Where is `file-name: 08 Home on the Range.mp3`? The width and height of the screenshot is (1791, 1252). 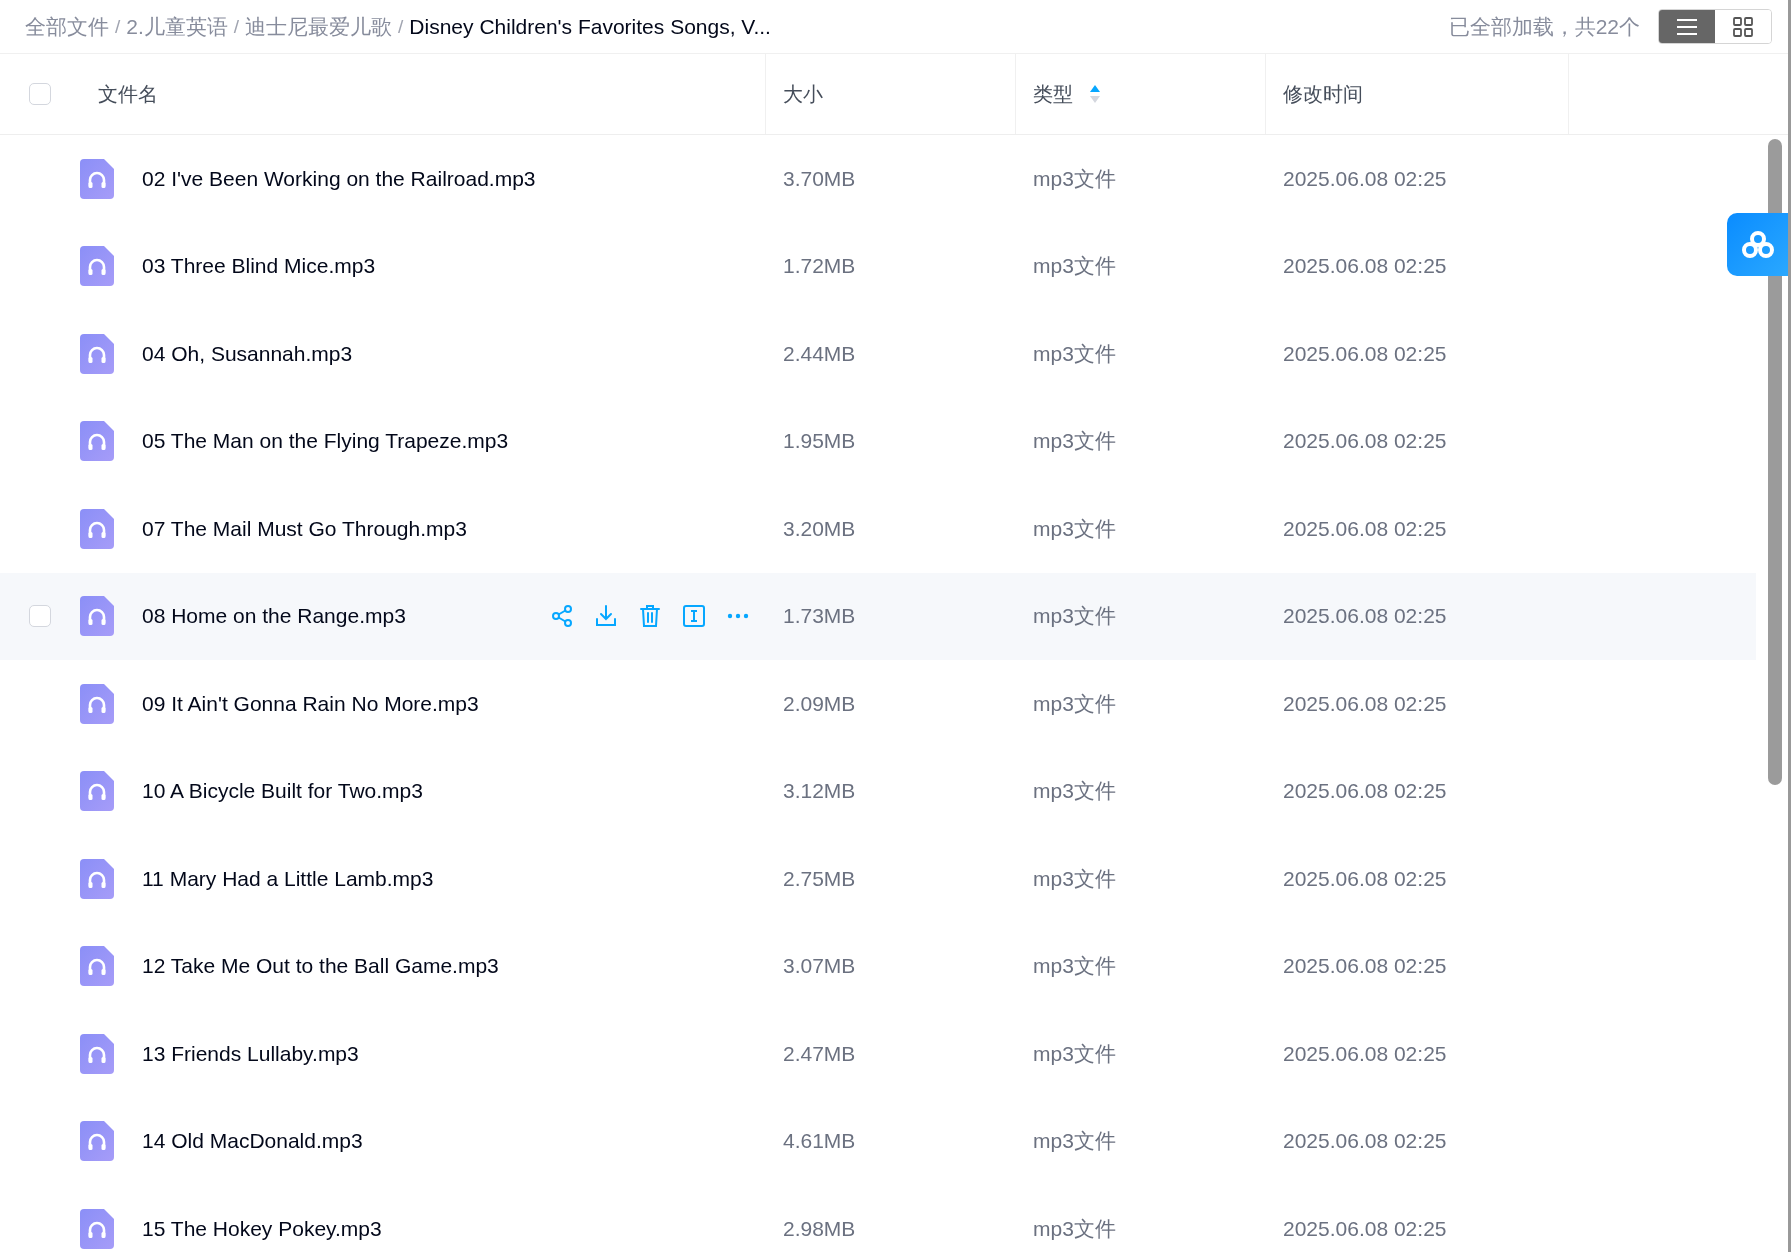 file-name: 08 Home on the Range.mp3 is located at coordinates (274, 616).